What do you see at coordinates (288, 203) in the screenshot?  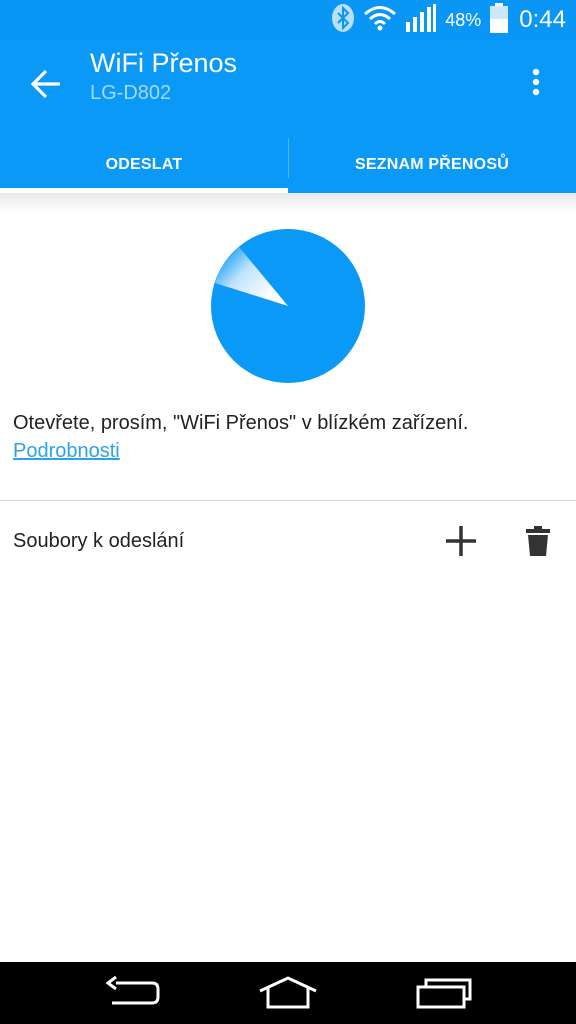 I see `tab-shadow` at bounding box center [288, 203].